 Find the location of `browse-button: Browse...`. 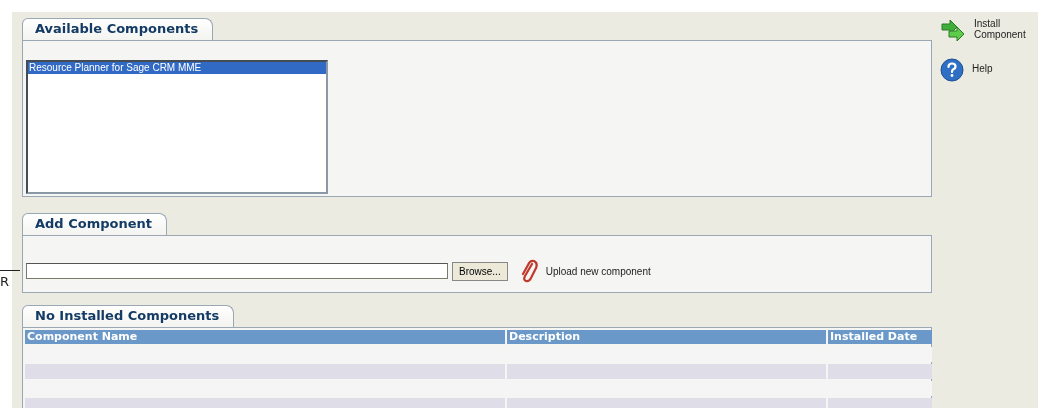

browse-button: Browse... is located at coordinates (480, 271).